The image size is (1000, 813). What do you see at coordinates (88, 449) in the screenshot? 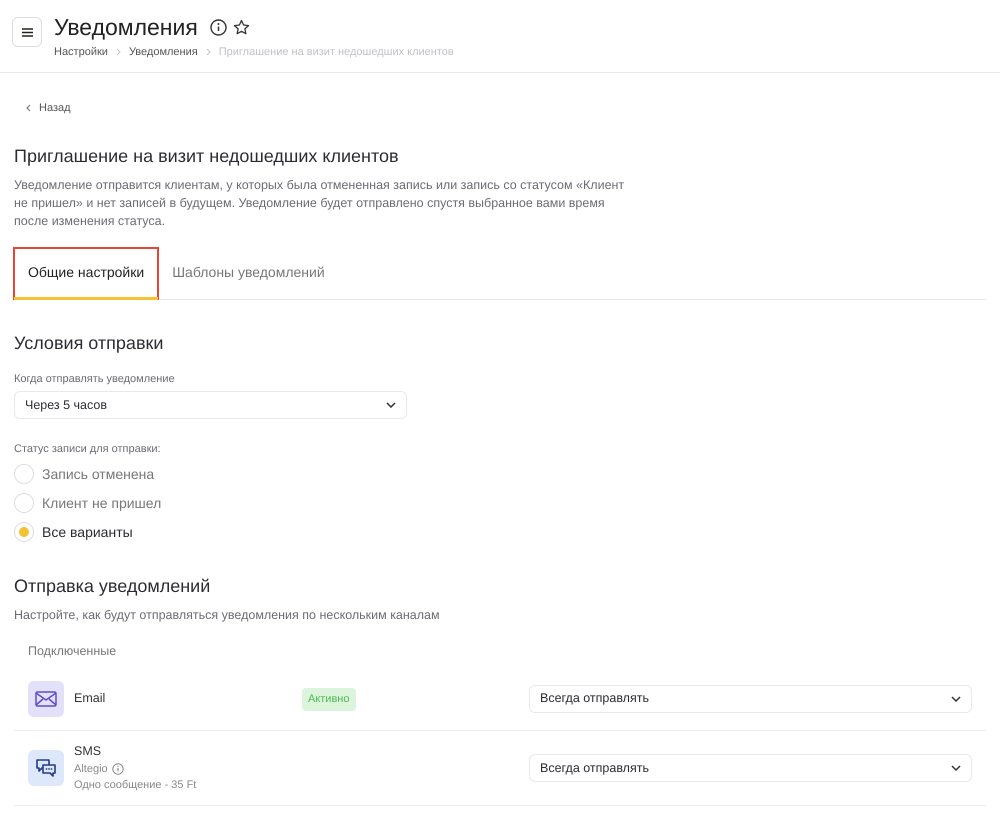
I see `field-label: Статус записи для отправки:` at bounding box center [88, 449].